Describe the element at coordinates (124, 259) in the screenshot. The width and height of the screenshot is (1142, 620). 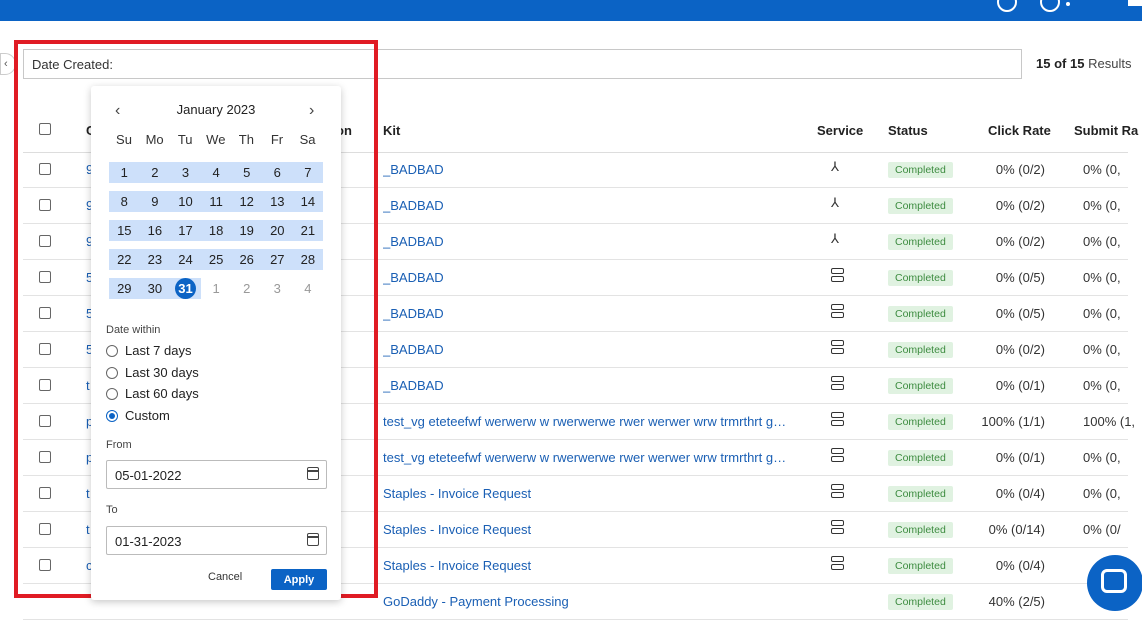
I see `calendar-day: 22` at that location.